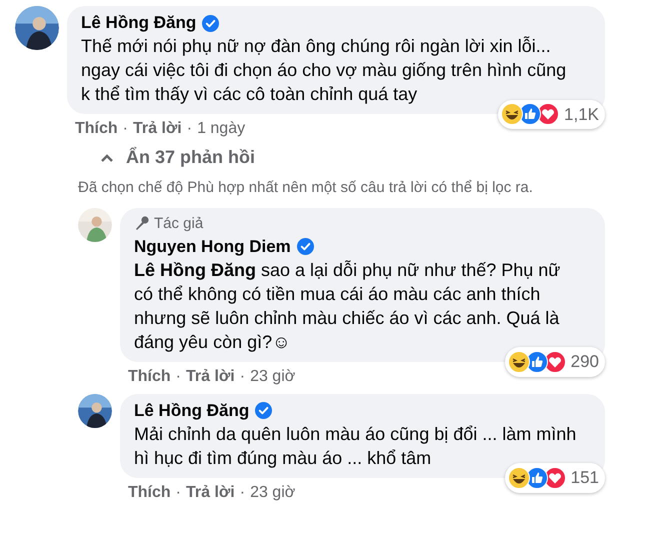 Image resolution: width=660 pixels, height=537 pixels. I want to click on reaction-count: 290, so click(584, 362).